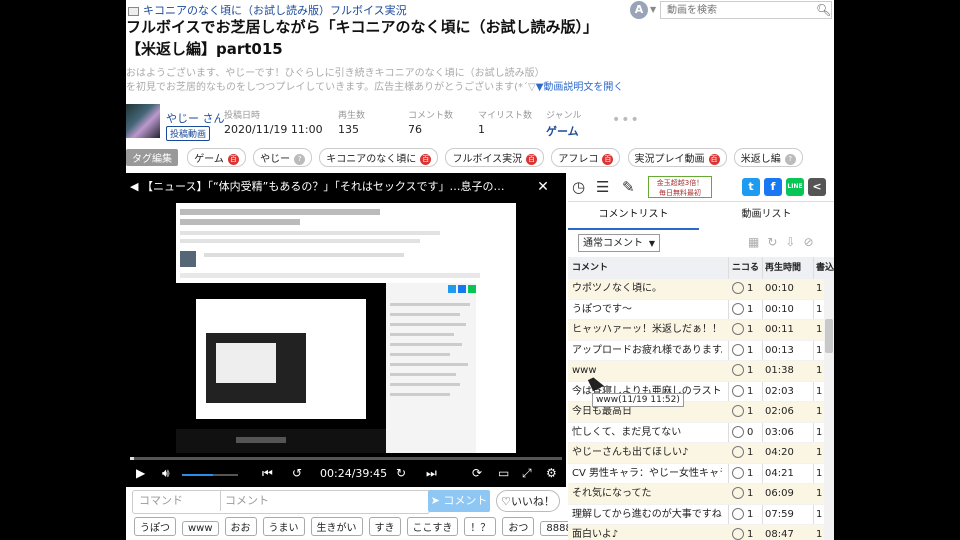 The height and width of the screenshot is (540, 960). What do you see at coordinates (670, 159) in the screenshot?
I see `tag-label: 実況プレイ動画` at bounding box center [670, 159].